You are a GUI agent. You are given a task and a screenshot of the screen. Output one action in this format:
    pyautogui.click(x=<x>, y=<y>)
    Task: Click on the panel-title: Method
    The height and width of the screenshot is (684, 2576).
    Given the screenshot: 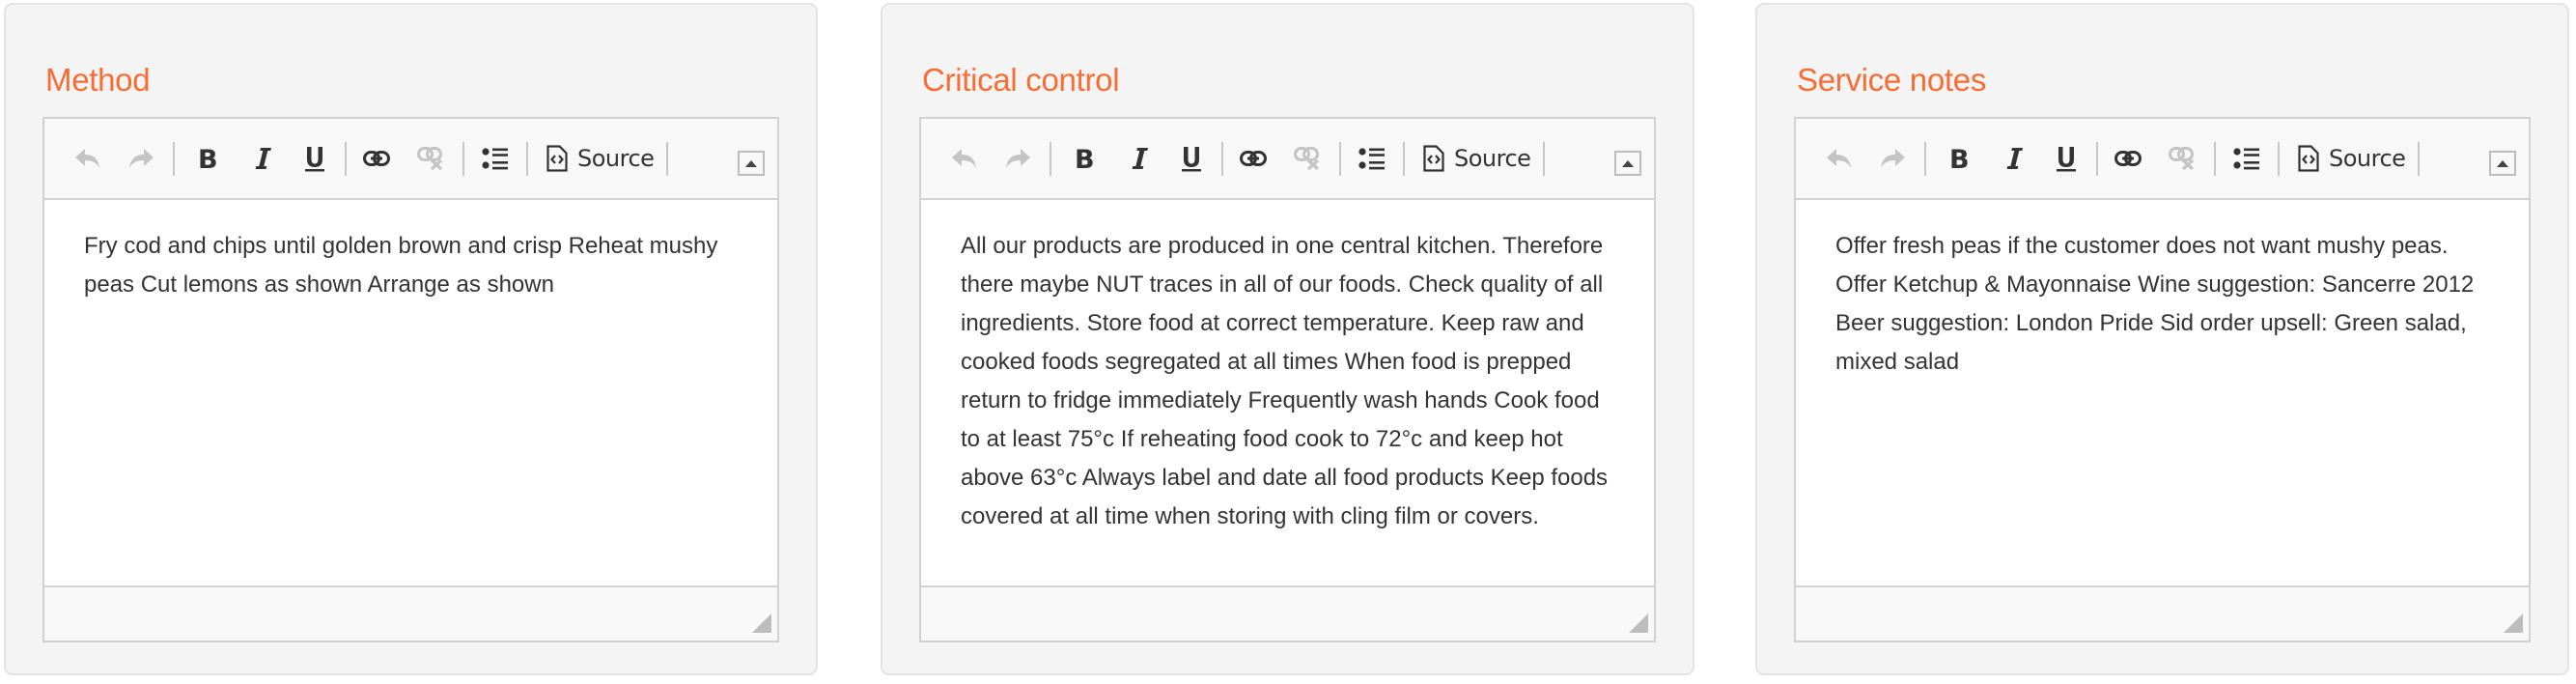 What is the action you would take?
    pyautogui.click(x=98, y=80)
    